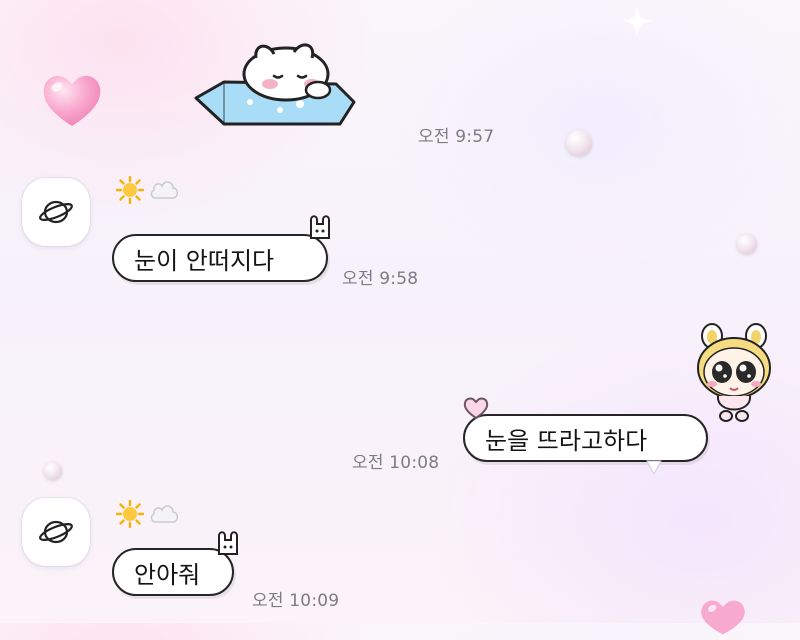 Image resolution: width=800 pixels, height=640 pixels. Describe the element at coordinates (637, 21) in the screenshot. I see `sparkle-icon` at that location.